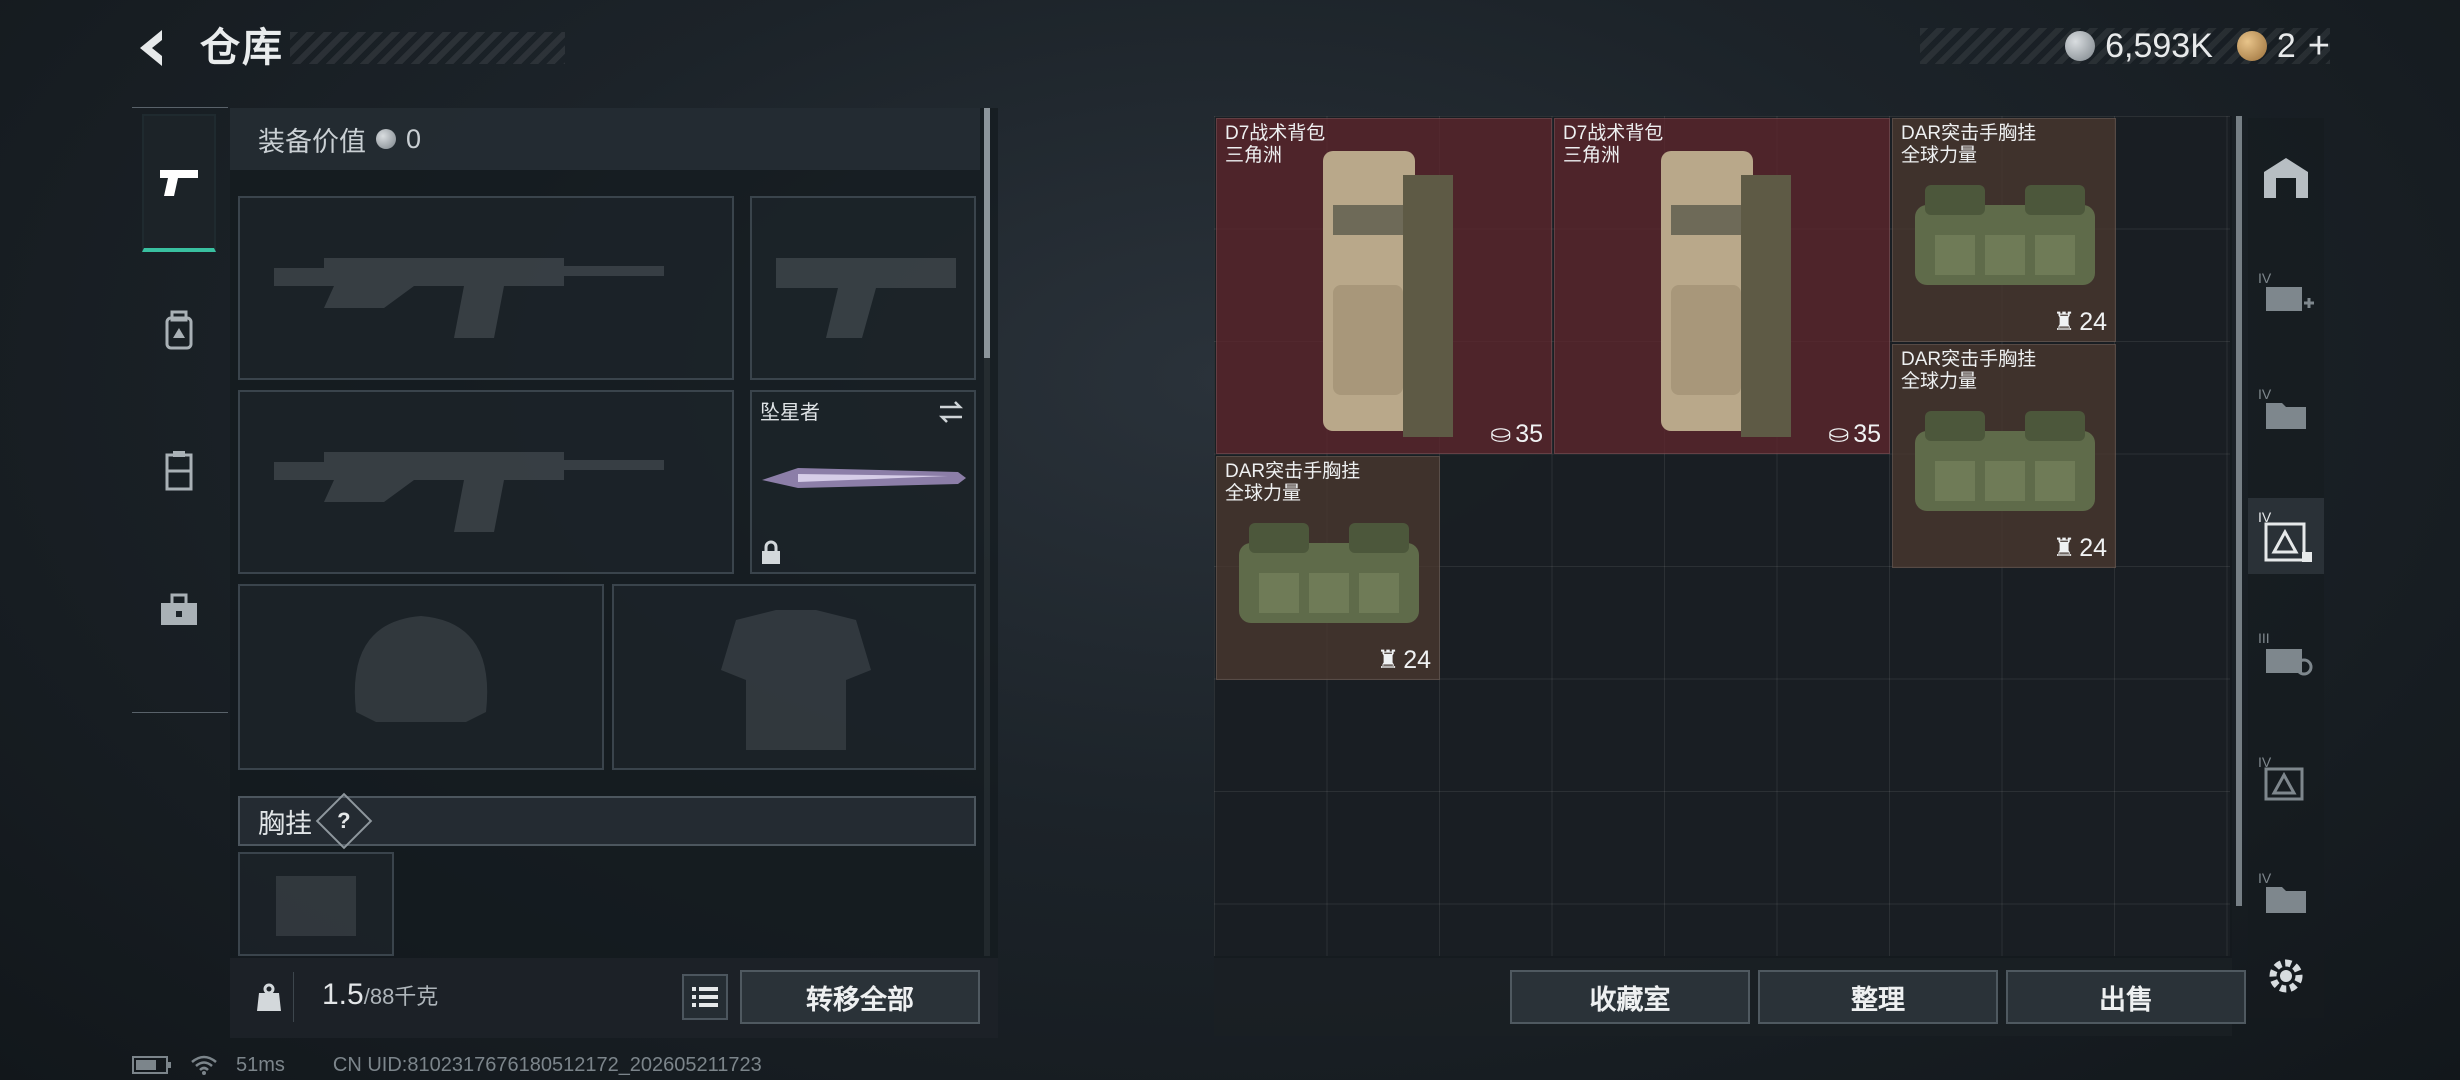  What do you see at coordinates (1878, 997) in the screenshot?
I see `organize-button: 整理` at bounding box center [1878, 997].